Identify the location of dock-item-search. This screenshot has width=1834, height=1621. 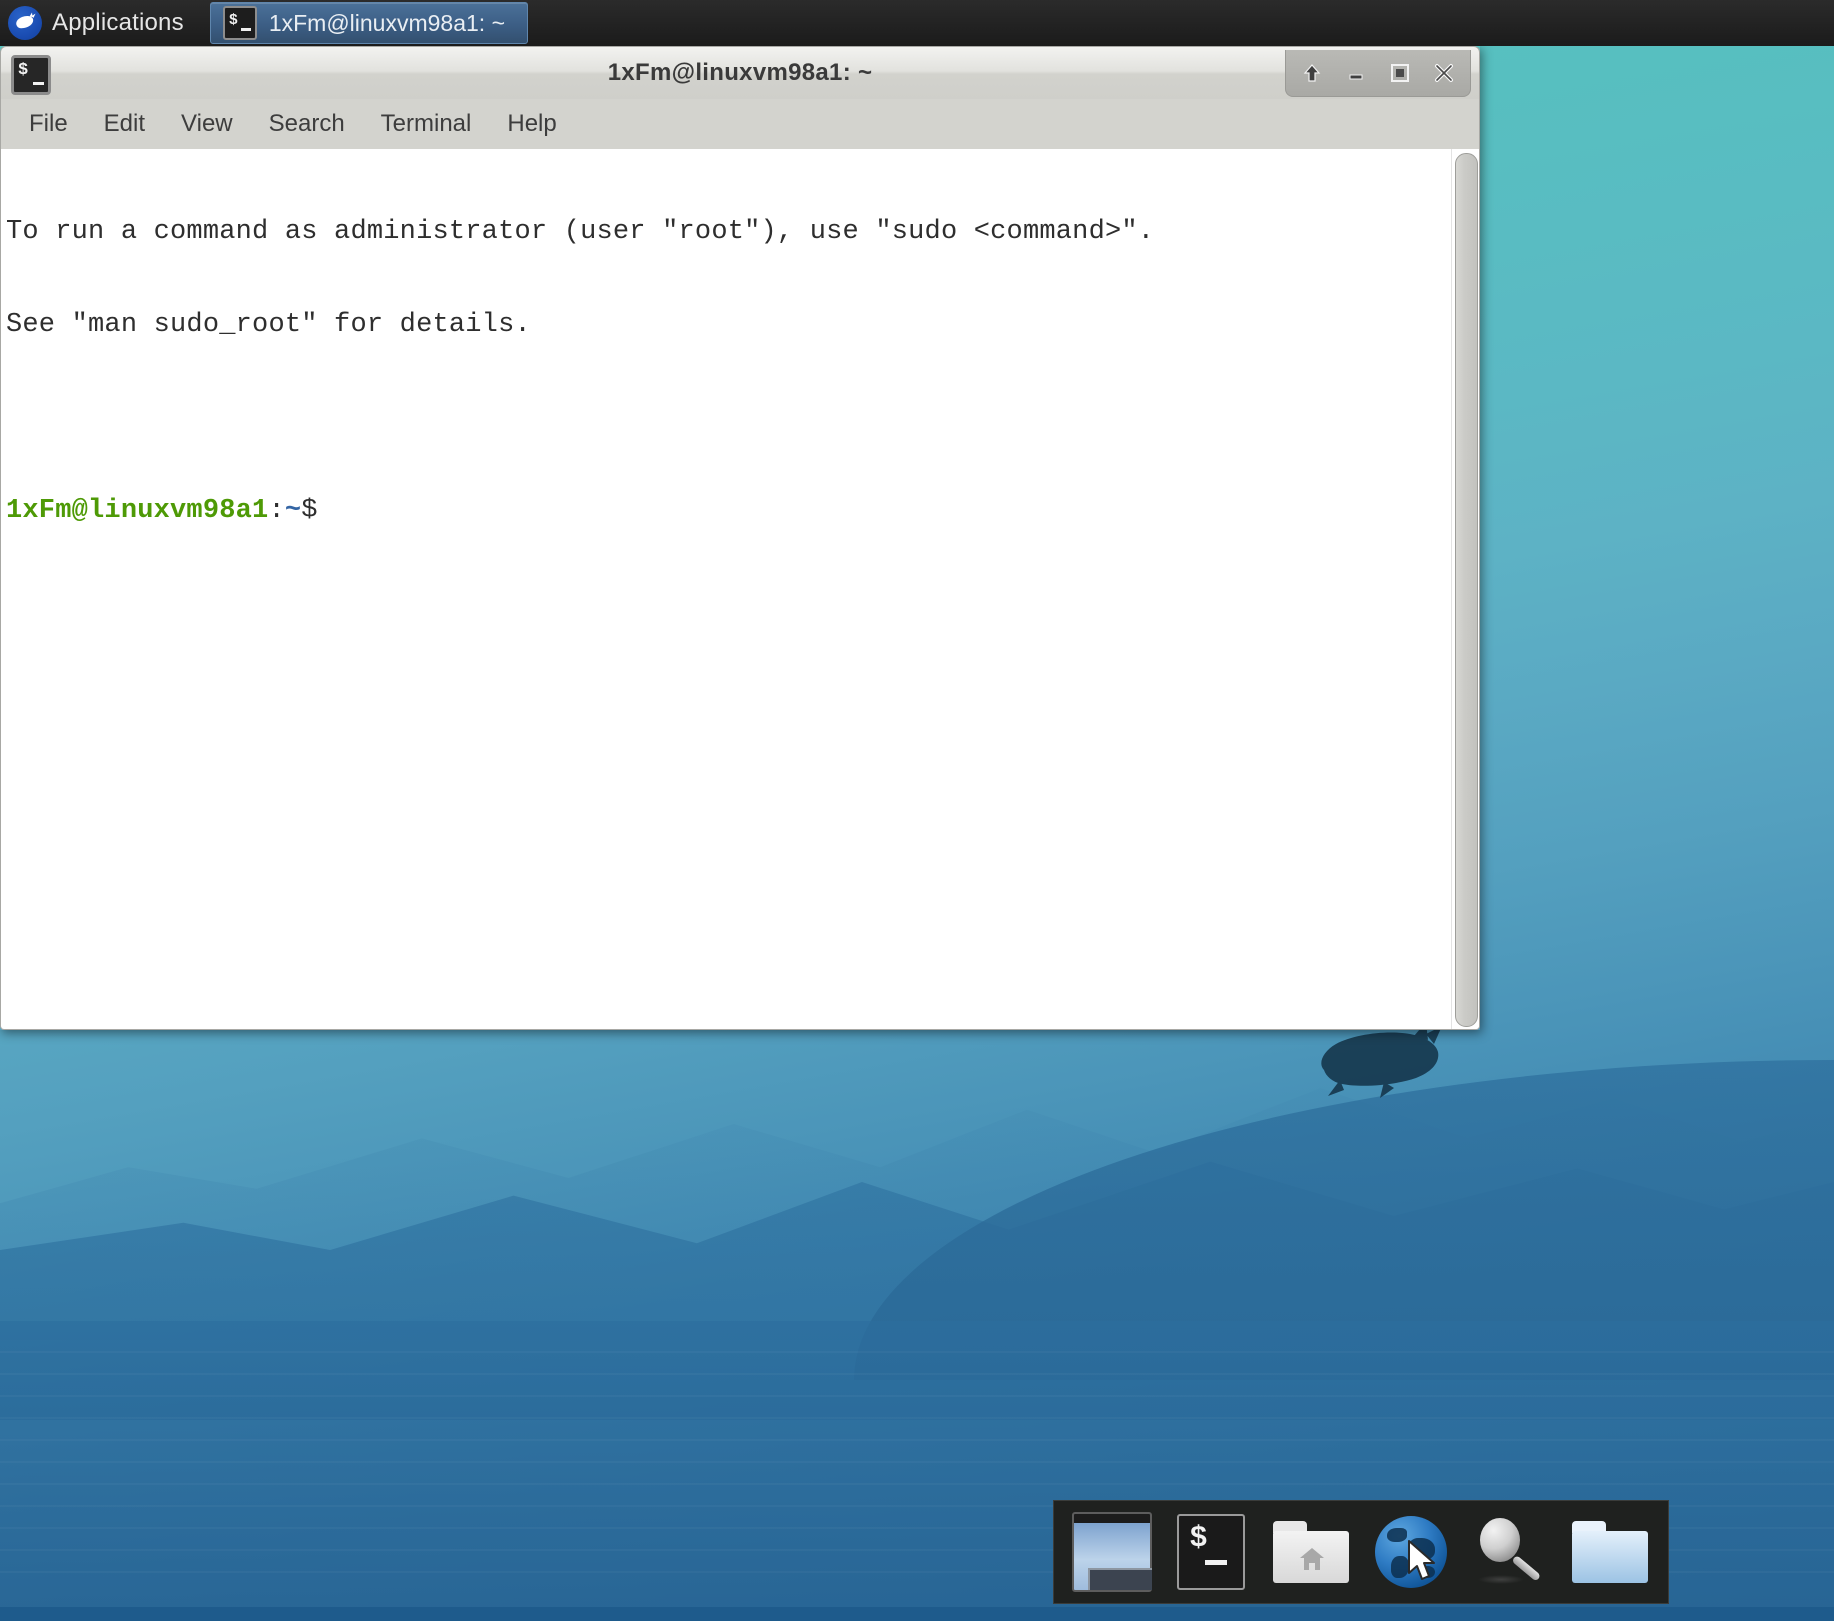
(1510, 1552).